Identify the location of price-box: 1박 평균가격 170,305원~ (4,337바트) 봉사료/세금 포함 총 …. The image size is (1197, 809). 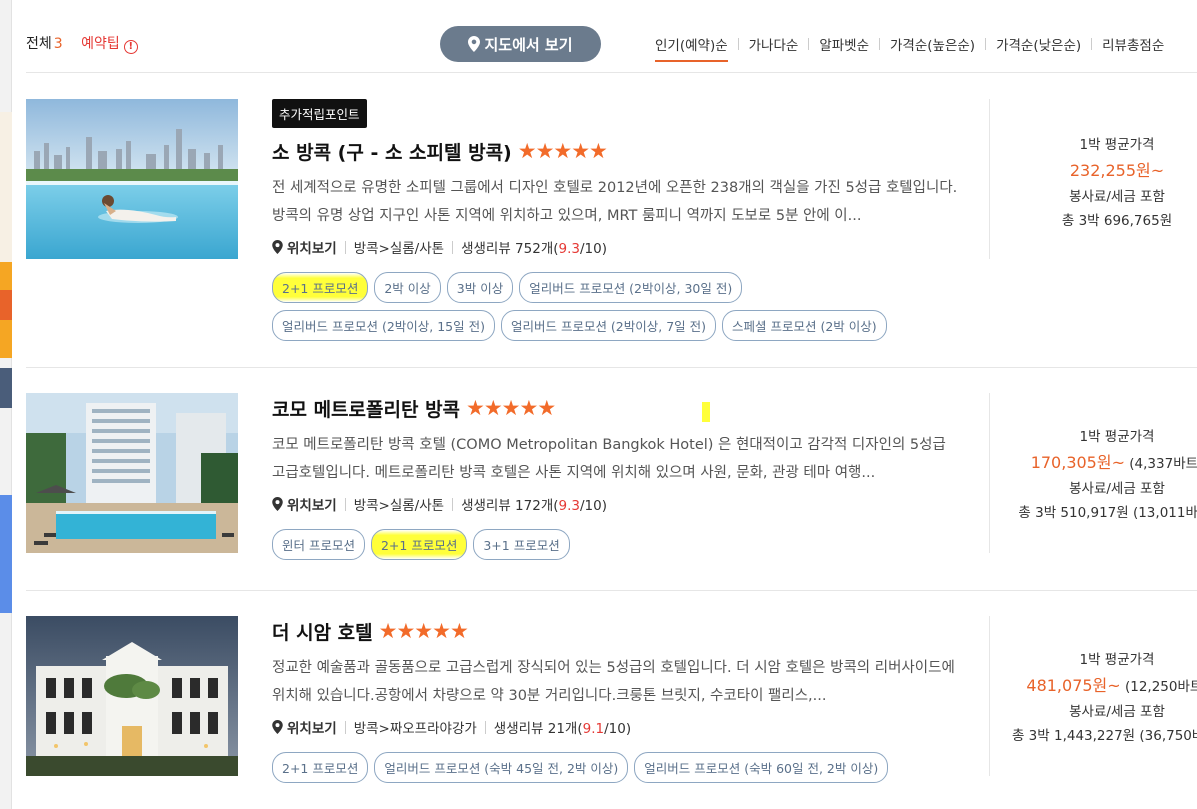
(1104, 473).